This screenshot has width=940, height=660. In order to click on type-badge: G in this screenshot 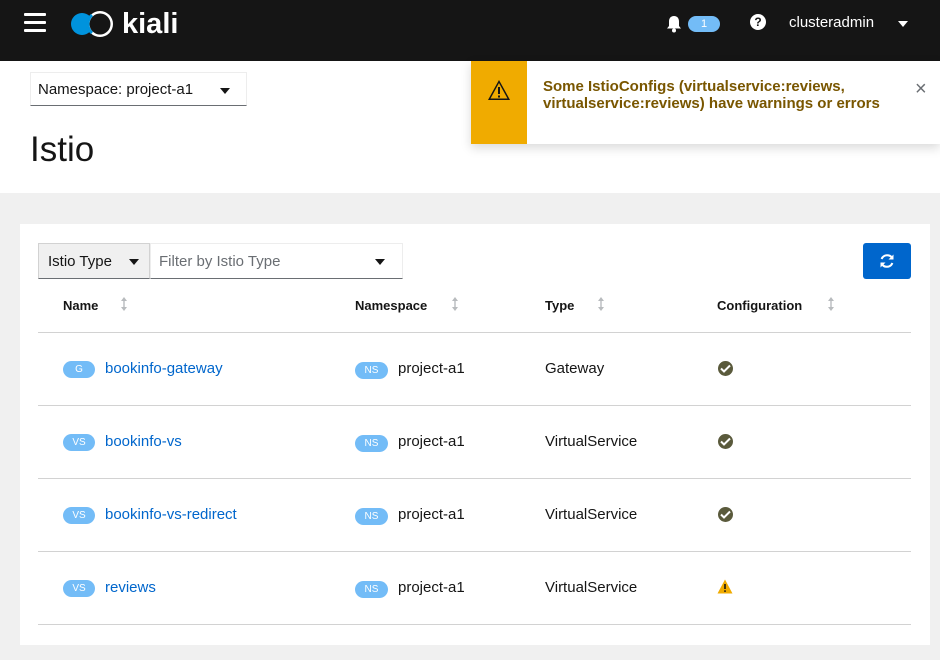, I will do `click(79, 369)`.